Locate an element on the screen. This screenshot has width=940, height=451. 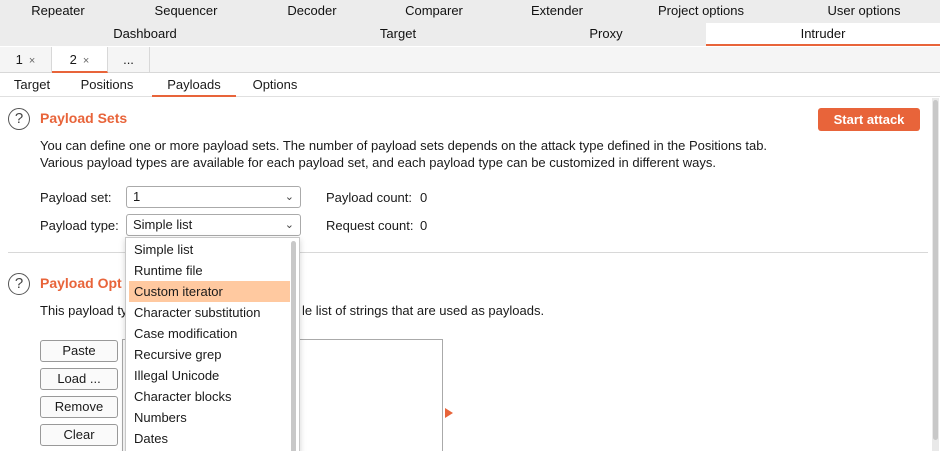
request-count-value: 0 is located at coordinates (424, 225).